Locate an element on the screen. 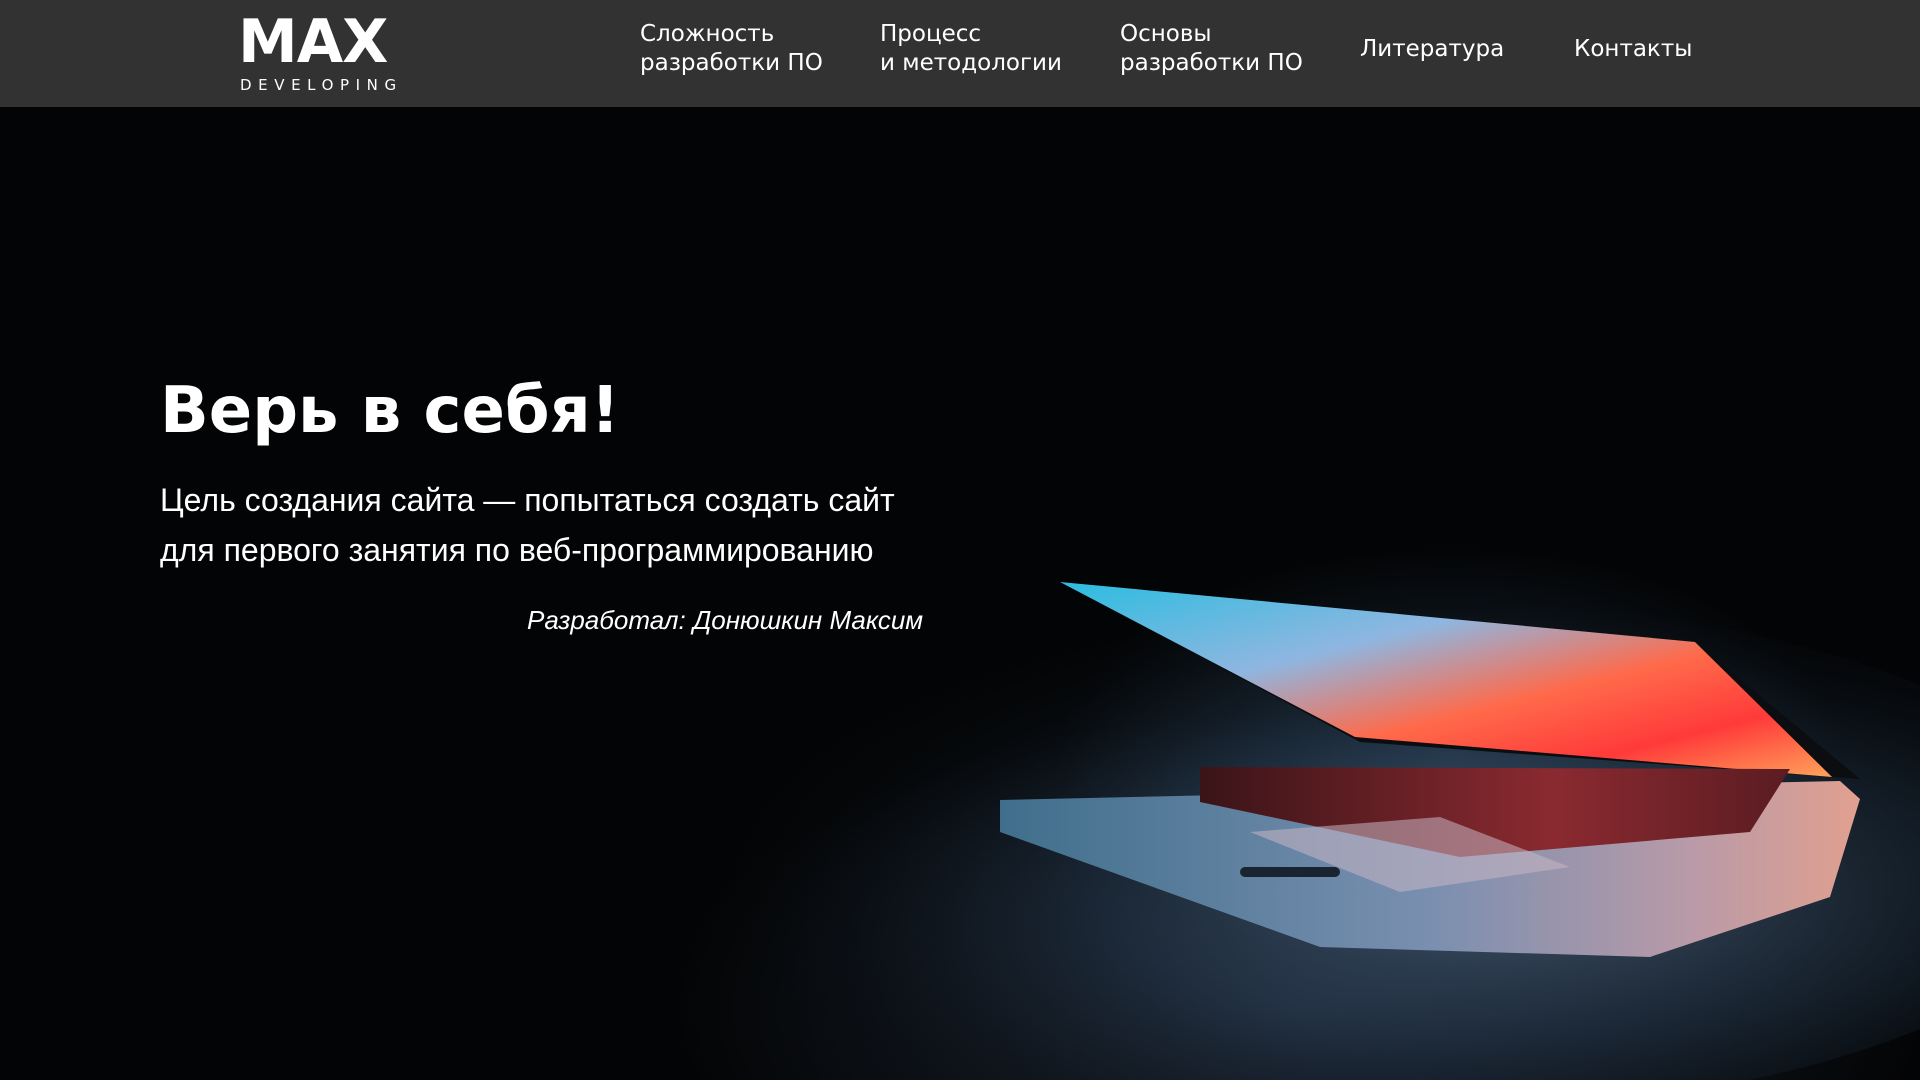  nav-item-basics: Основы разработки ПО is located at coordinates (1211, 49).